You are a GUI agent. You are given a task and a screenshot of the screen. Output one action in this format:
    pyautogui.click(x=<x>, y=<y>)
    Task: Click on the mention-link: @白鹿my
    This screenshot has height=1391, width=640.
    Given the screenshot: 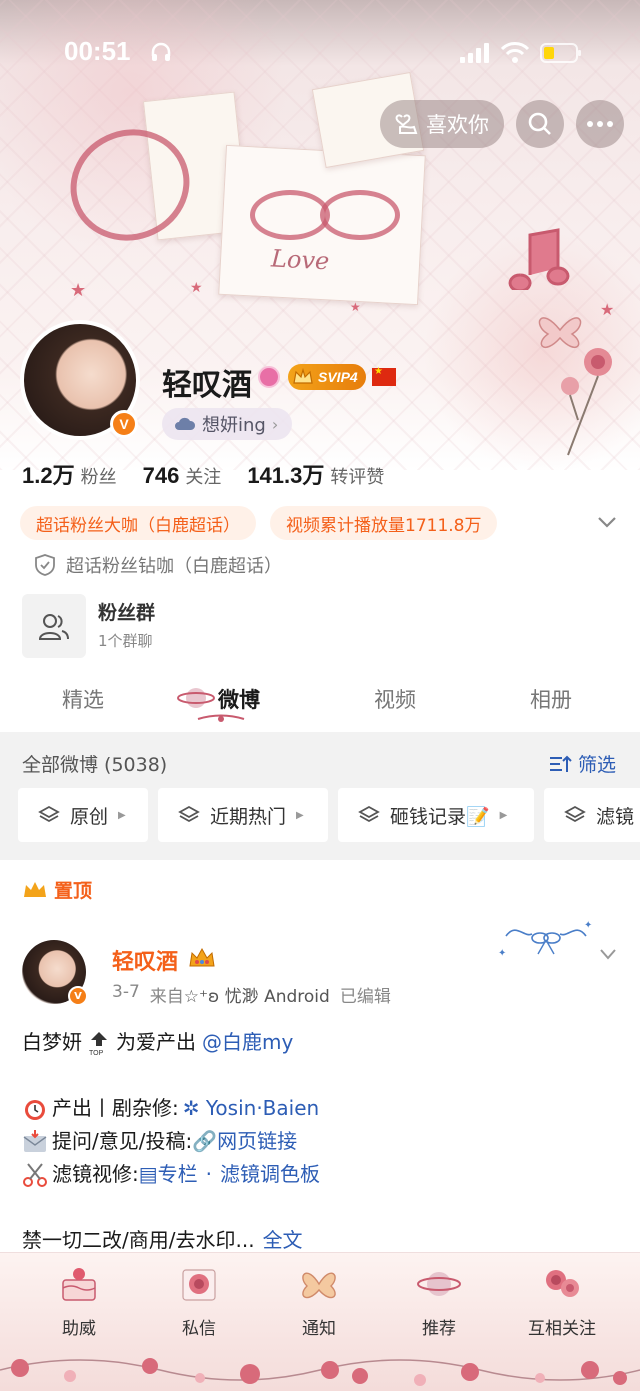 What is the action you would take?
    pyautogui.click(x=247, y=1042)
    